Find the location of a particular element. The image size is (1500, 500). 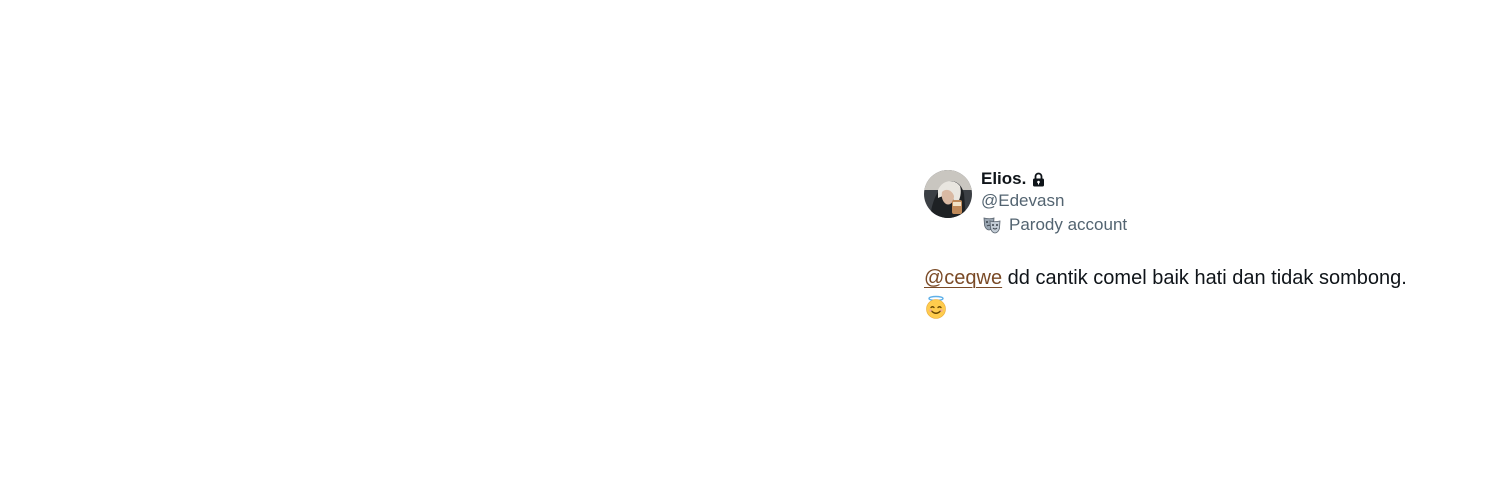

account-label: Parody account is located at coordinates (1054, 225).